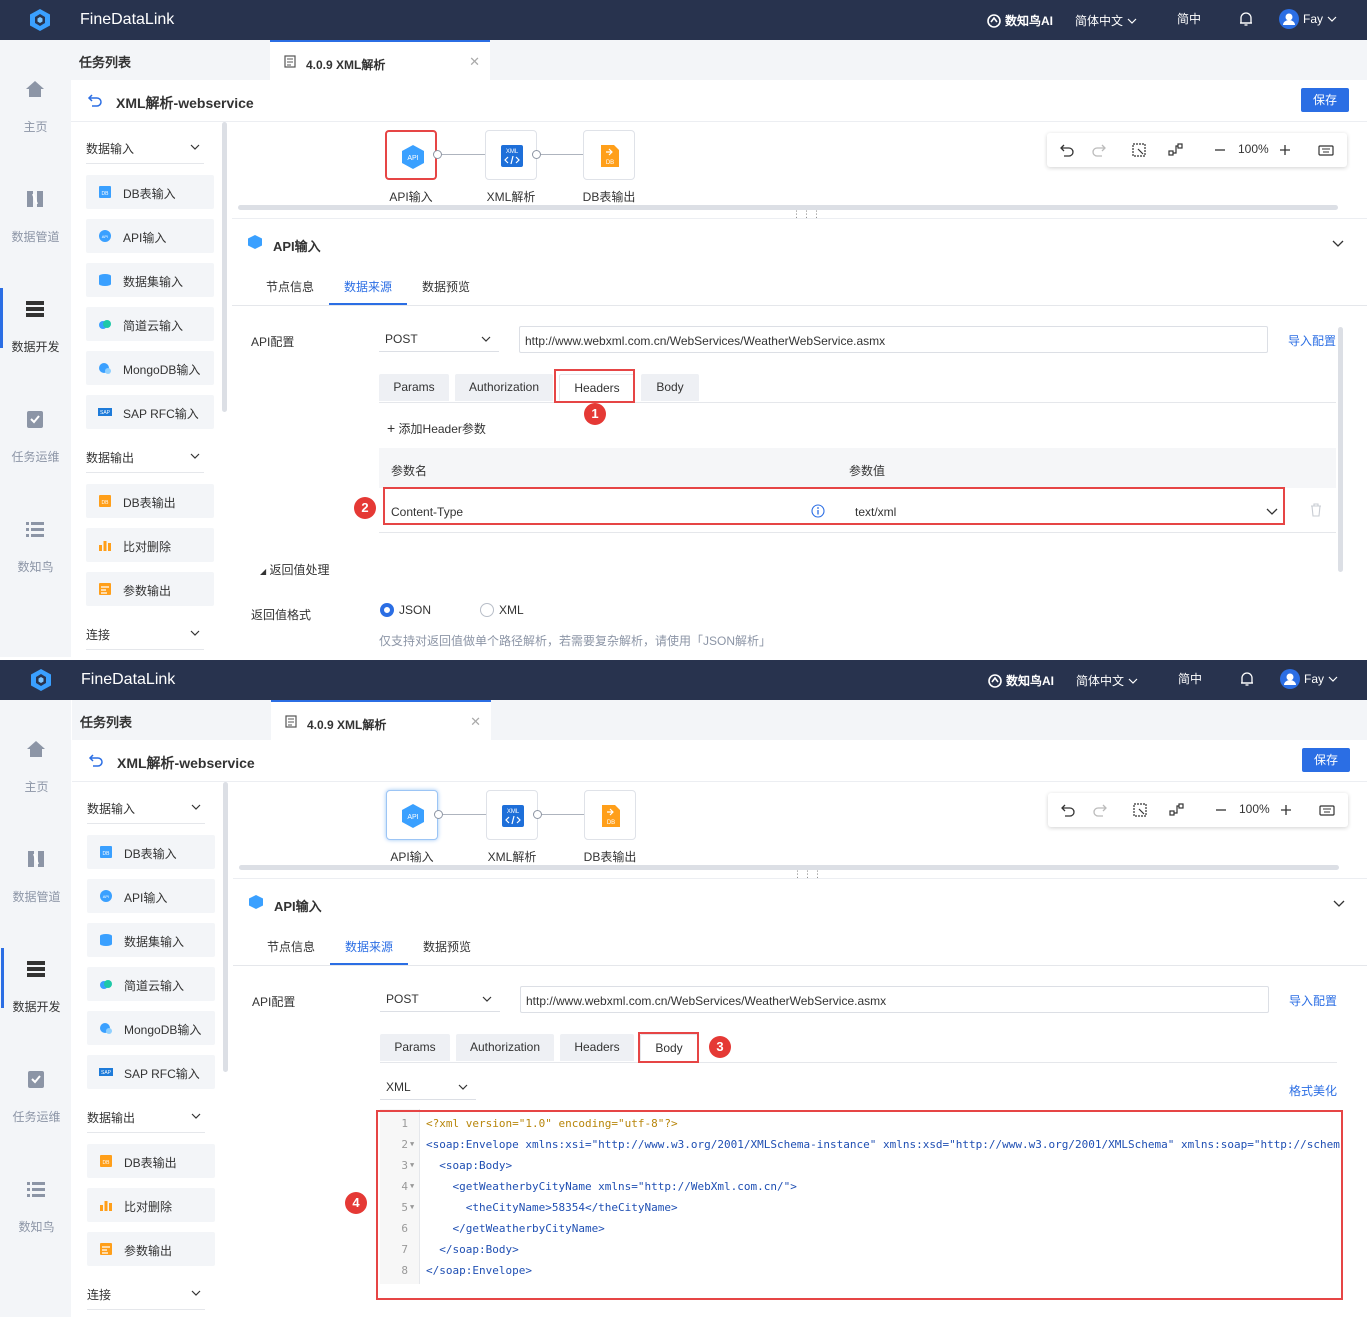  Describe the element at coordinates (106, 721) in the screenshot. I see `task-list-tab: 任务列表` at that location.